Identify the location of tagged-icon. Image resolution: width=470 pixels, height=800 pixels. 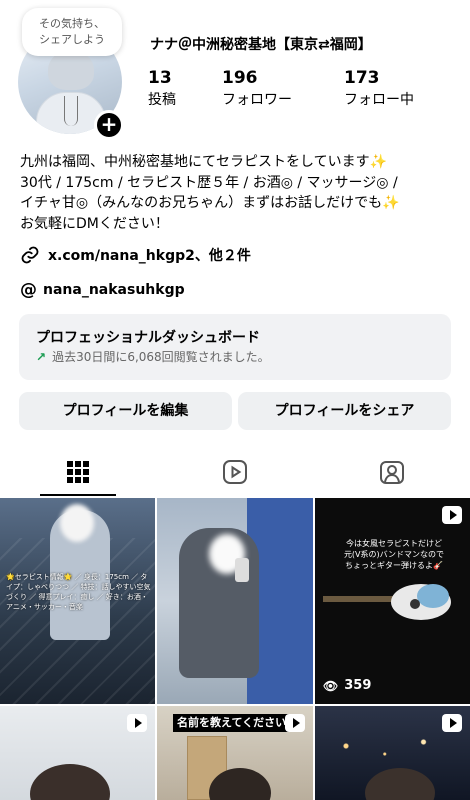
(392, 472).